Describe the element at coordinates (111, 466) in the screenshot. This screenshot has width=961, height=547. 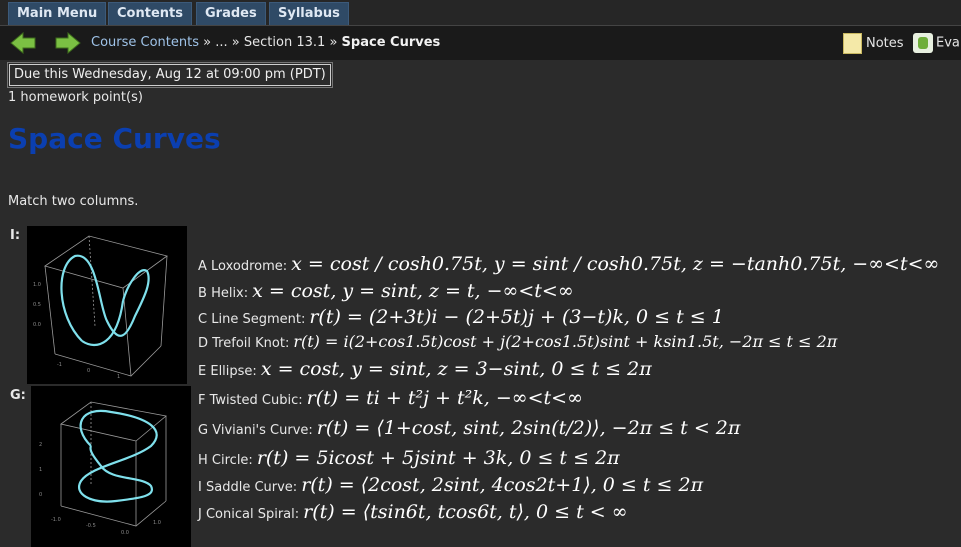
I see `space-curve-plot-g: 2 1 0 -1.0 -0.5 0.0 1.0` at that location.